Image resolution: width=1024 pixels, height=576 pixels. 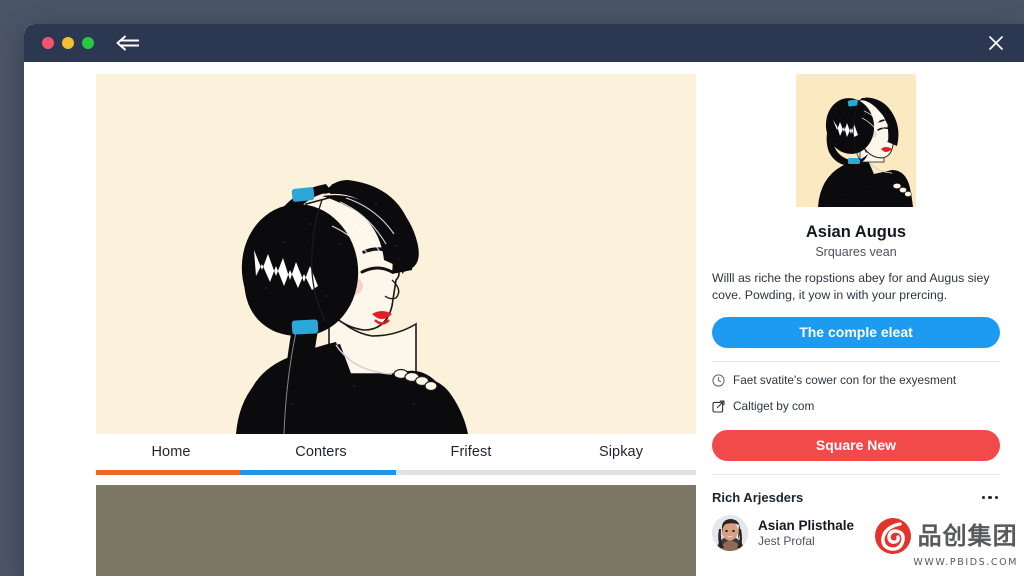 What do you see at coordinates (127, 43) in the screenshot?
I see `back-arrow-icon` at bounding box center [127, 43].